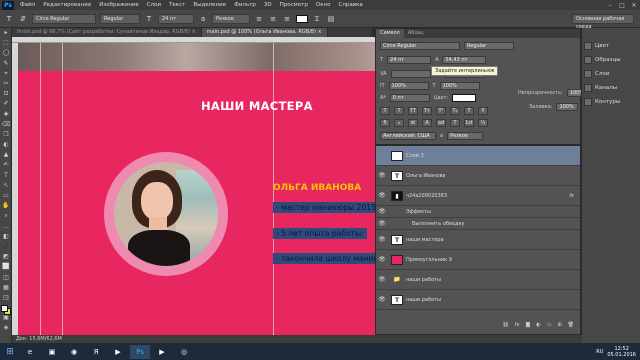 Image resolution: width=640 pixels, height=360 pixels. What do you see at coordinates (478, 156) in the screenshot?
I see `layer-row: Слой 3` at bounding box center [478, 156].